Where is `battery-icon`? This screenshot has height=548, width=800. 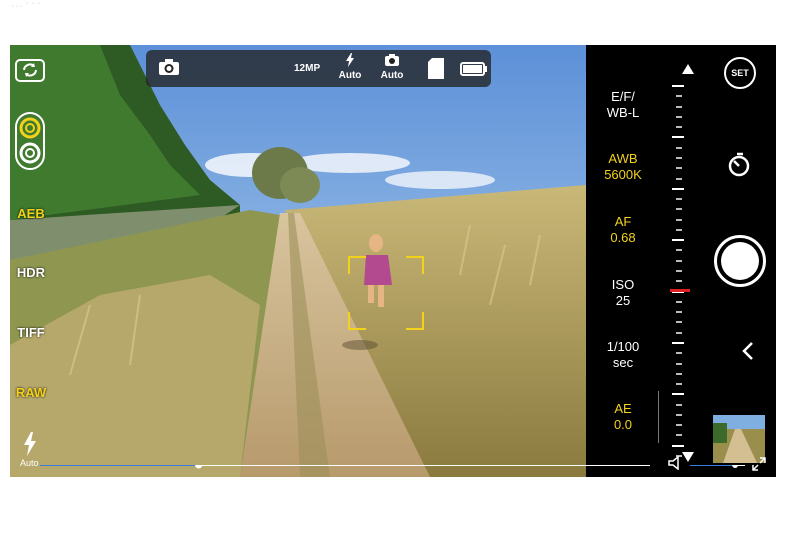
battery-icon is located at coordinates (474, 71).